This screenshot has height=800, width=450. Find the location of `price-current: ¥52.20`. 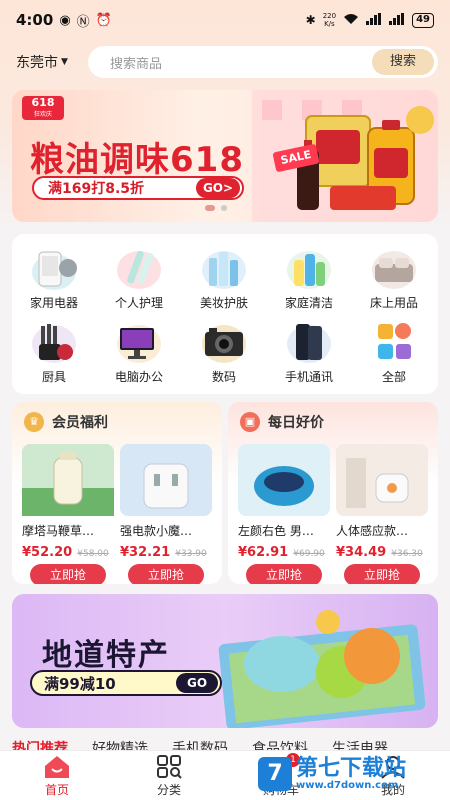

price-current: ¥52.20 is located at coordinates (47, 552).